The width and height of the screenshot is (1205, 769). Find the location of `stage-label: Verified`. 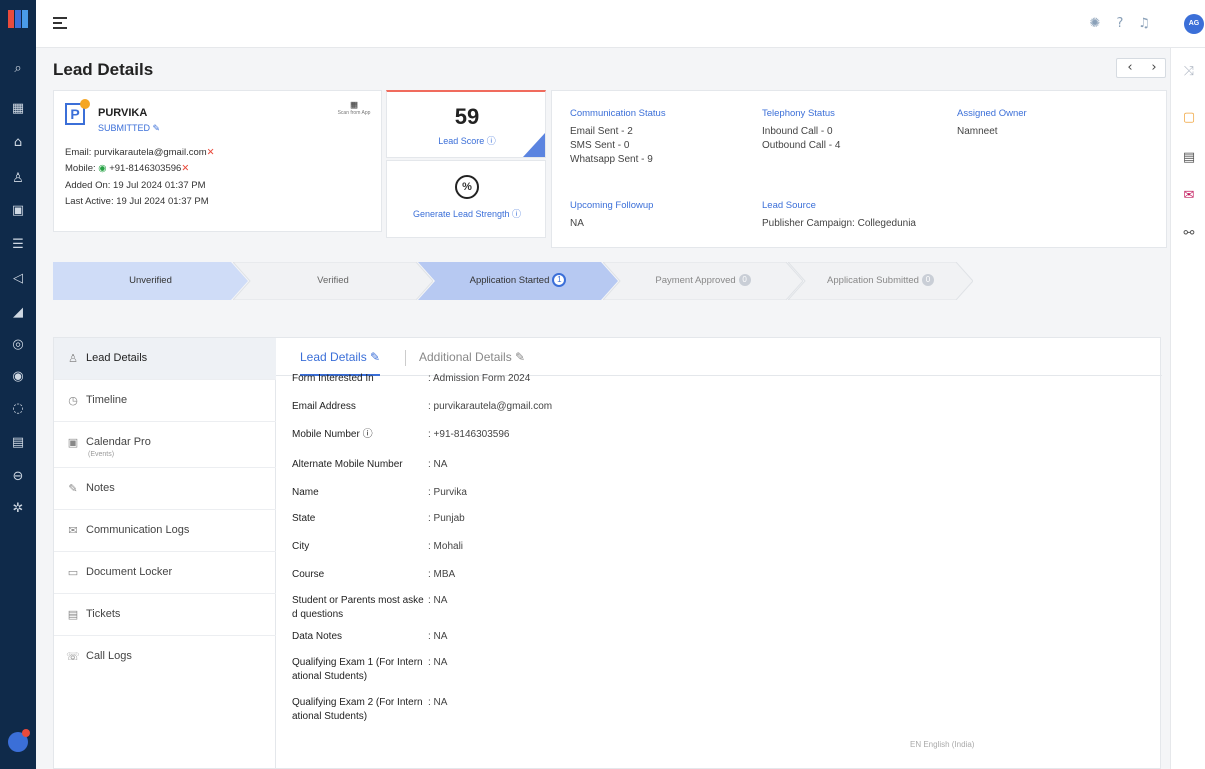

stage-label: Verified is located at coordinates (333, 280).